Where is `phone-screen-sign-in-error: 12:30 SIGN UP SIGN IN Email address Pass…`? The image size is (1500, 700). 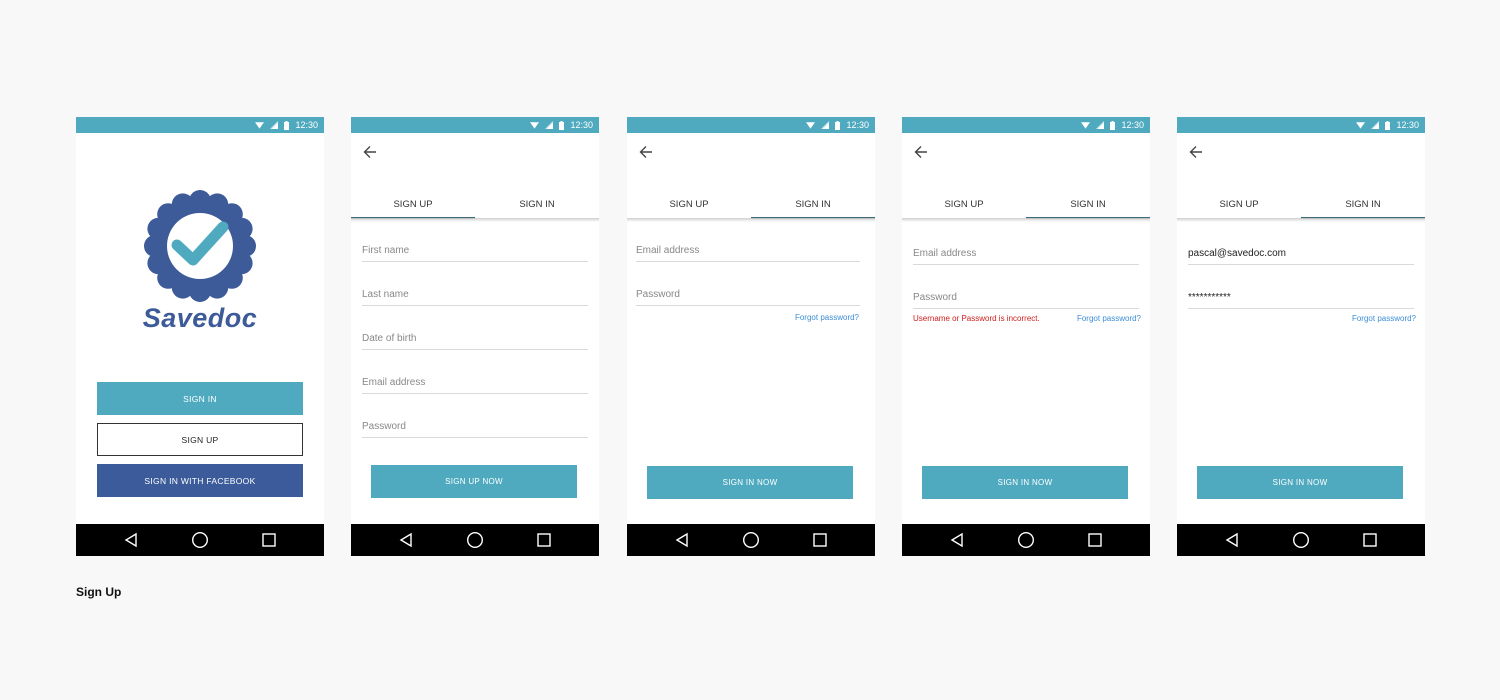
phone-screen-sign-in-error: 12:30 SIGN UP SIGN IN Email address Pass… is located at coordinates (1026, 336).